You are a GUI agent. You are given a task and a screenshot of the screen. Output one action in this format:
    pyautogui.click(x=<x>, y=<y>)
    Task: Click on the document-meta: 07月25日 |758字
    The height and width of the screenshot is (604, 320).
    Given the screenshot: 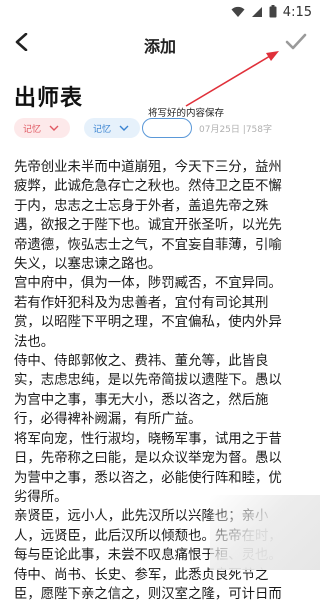 What is the action you would take?
    pyautogui.click(x=235, y=128)
    